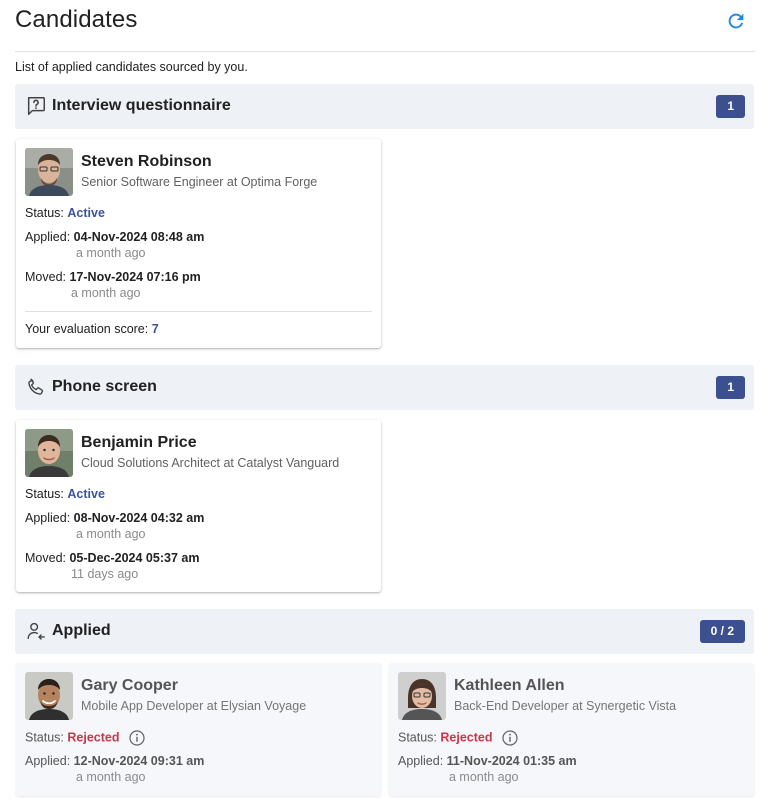 The width and height of the screenshot is (771, 812). Describe the element at coordinates (722, 631) in the screenshot. I see `section-count-badge: 0 / 2` at that location.